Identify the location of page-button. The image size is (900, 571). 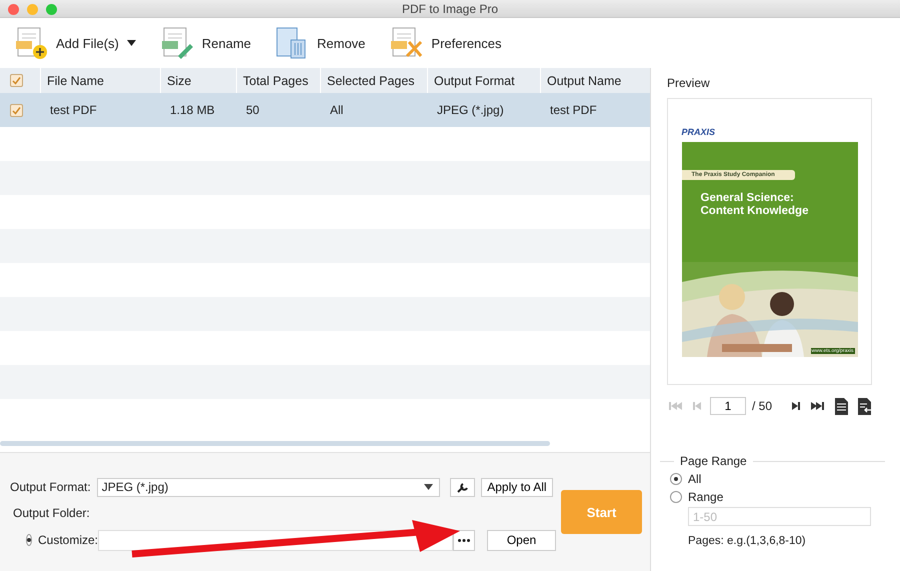
(841, 406).